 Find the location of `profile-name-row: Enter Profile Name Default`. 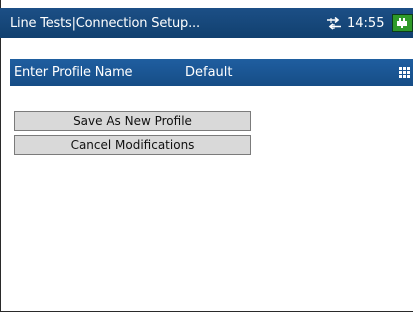

profile-name-row: Enter Profile Name Default is located at coordinates (211, 72).